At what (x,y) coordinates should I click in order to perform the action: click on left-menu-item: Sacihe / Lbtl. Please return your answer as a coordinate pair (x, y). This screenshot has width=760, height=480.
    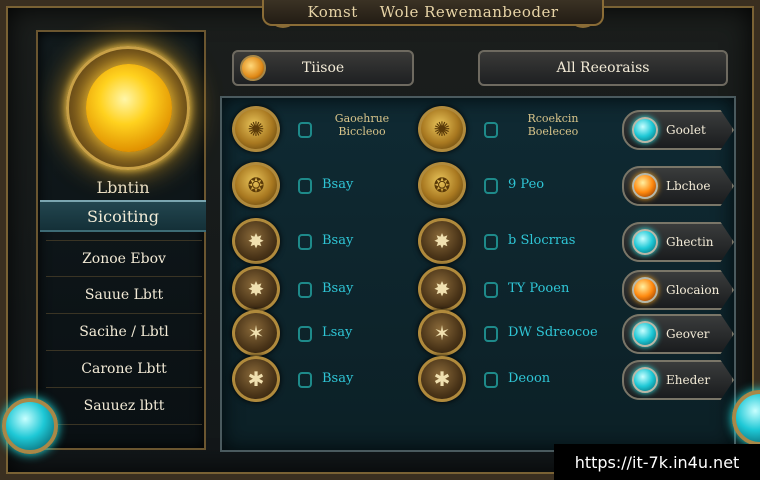
    Looking at the image, I should click on (124, 332).